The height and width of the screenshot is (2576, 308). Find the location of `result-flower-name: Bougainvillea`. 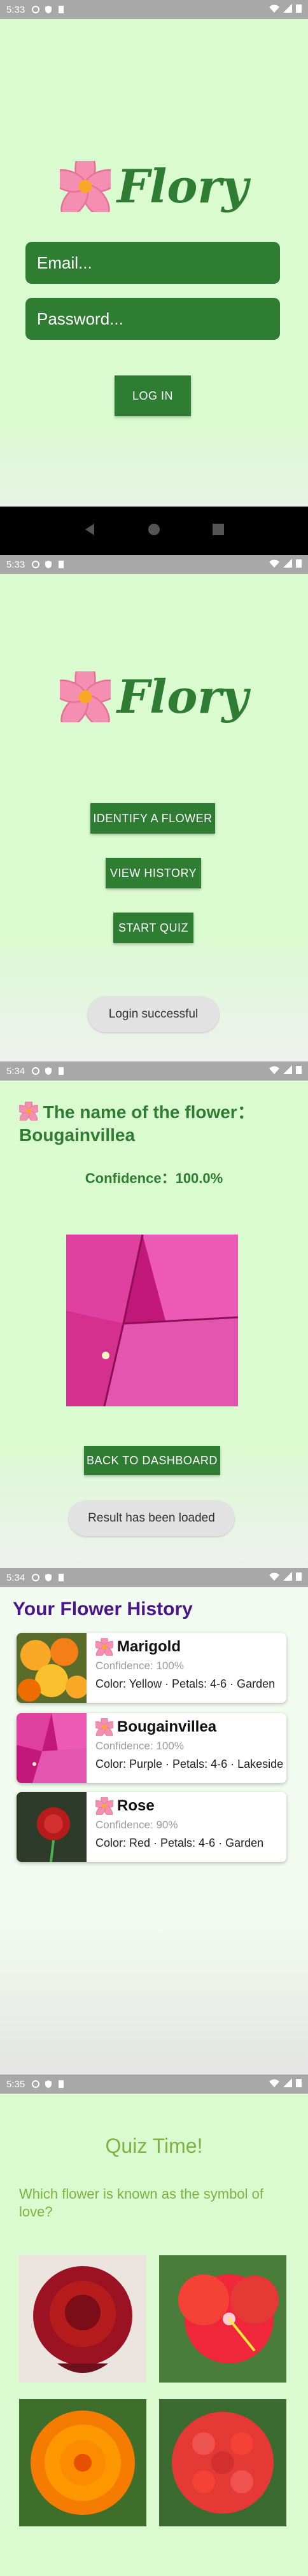

result-flower-name: Bougainvillea is located at coordinates (77, 1135).